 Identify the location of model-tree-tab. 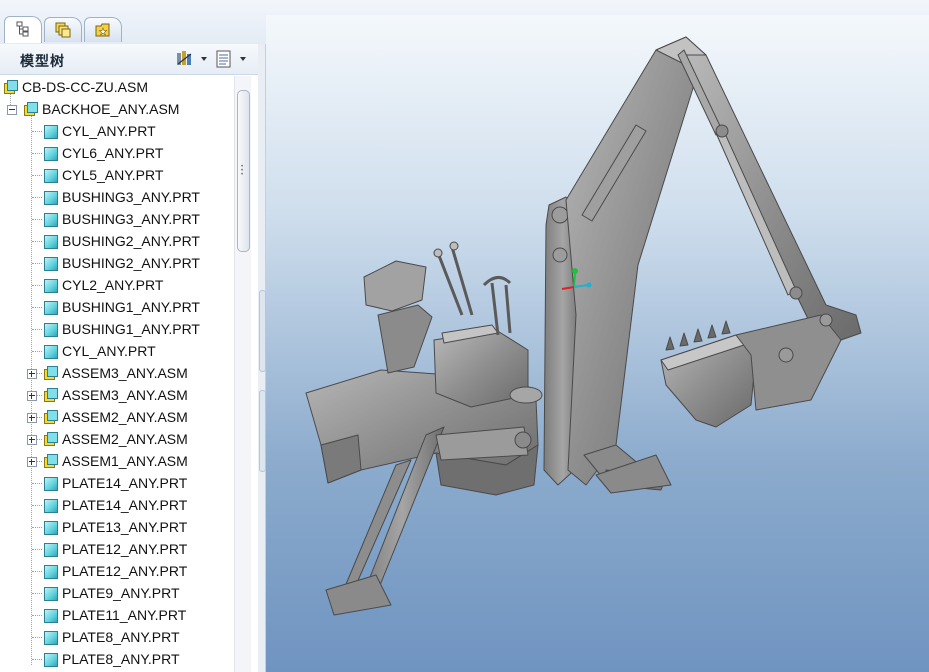
(23, 29).